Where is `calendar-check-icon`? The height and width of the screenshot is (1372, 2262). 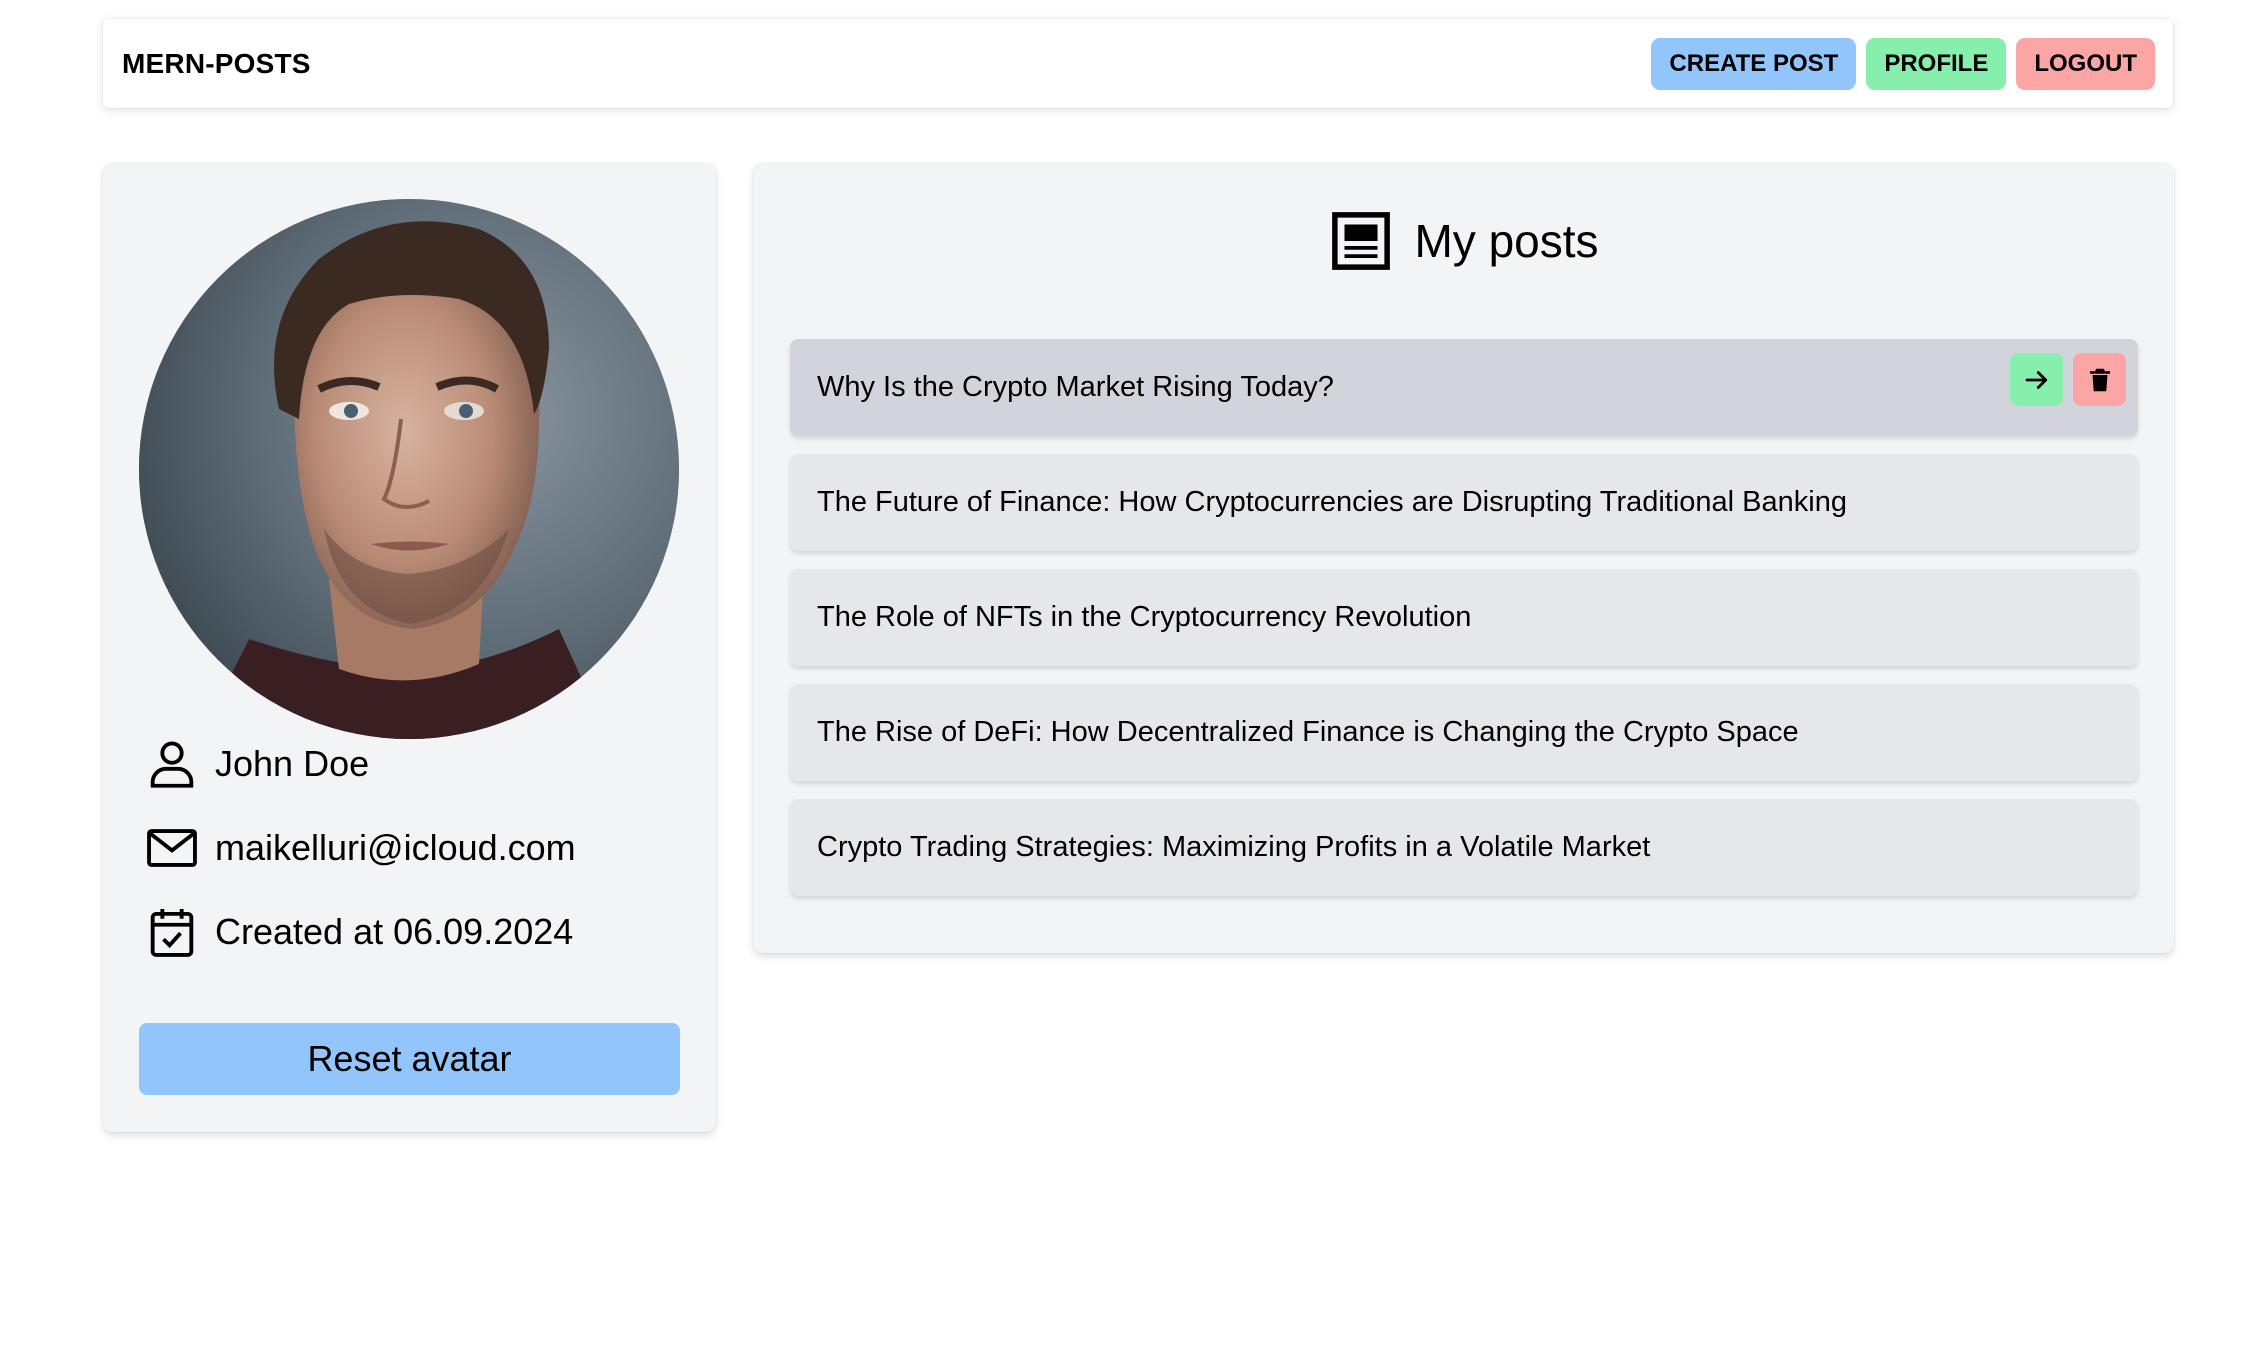
calendar-check-icon is located at coordinates (172, 933).